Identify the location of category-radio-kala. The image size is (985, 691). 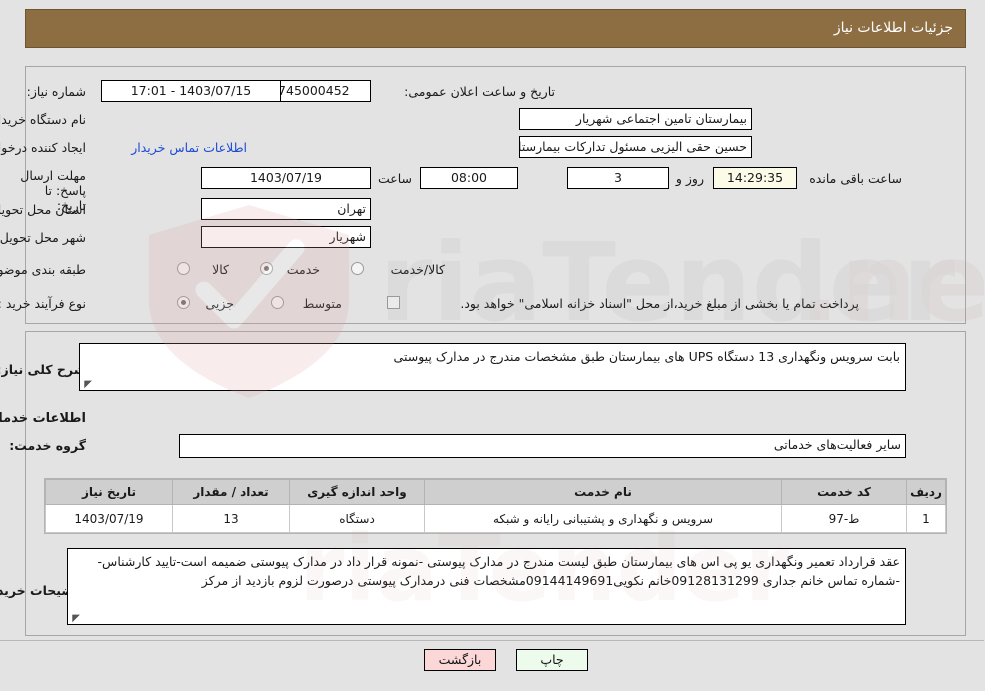
(184, 268).